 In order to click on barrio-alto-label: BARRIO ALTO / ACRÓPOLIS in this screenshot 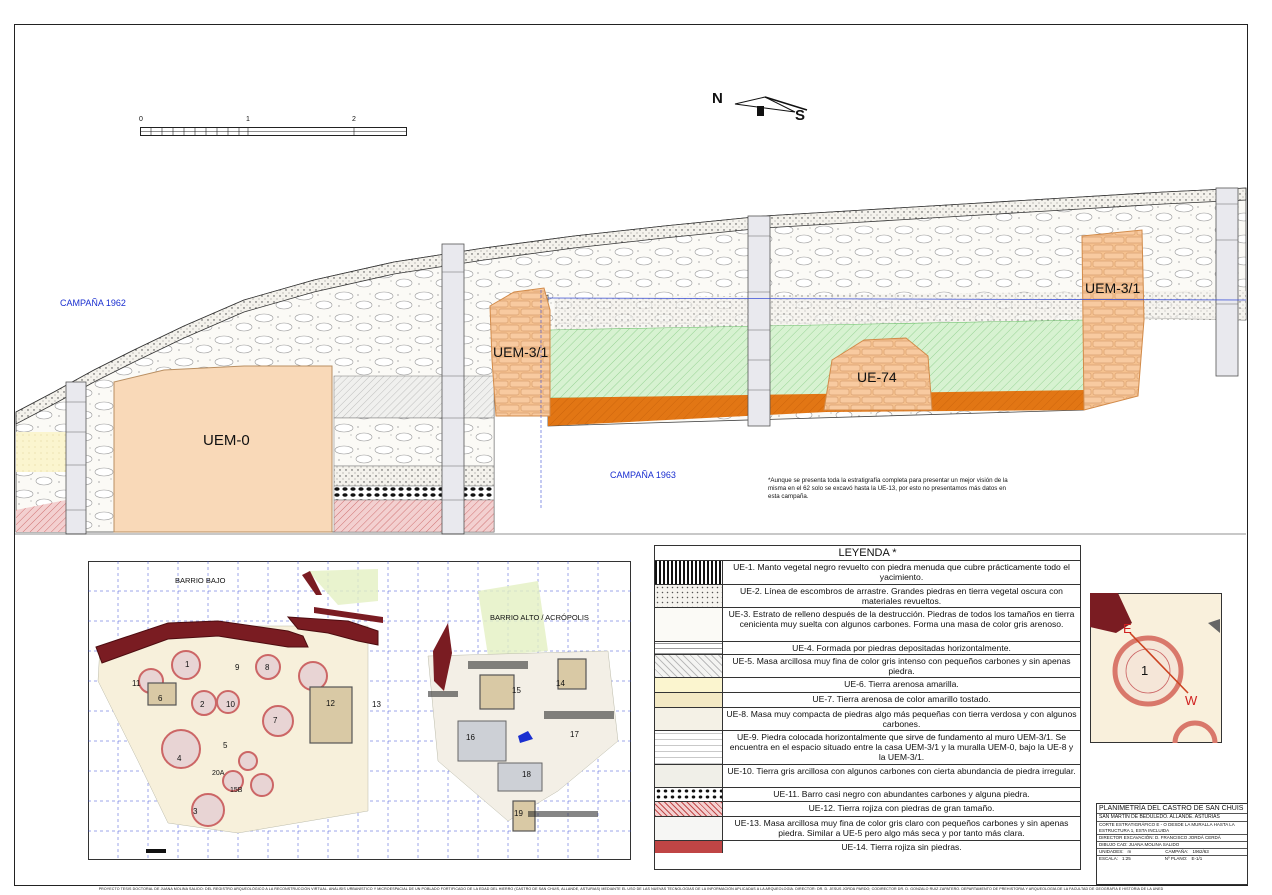, I will do `click(539, 617)`.